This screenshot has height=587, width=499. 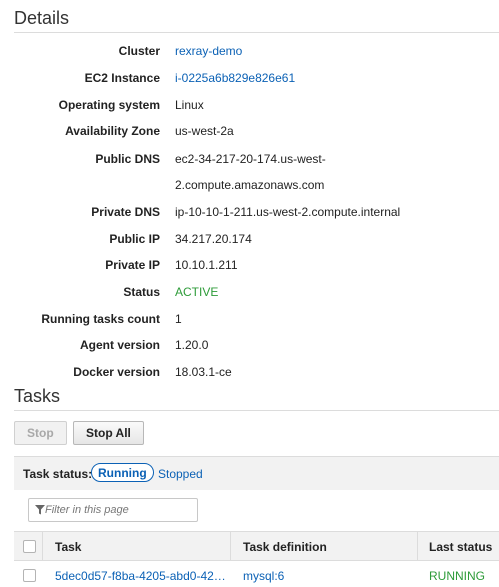 I want to click on detail-row-cluster: Cluster rexray-demo, so click(x=249, y=57).